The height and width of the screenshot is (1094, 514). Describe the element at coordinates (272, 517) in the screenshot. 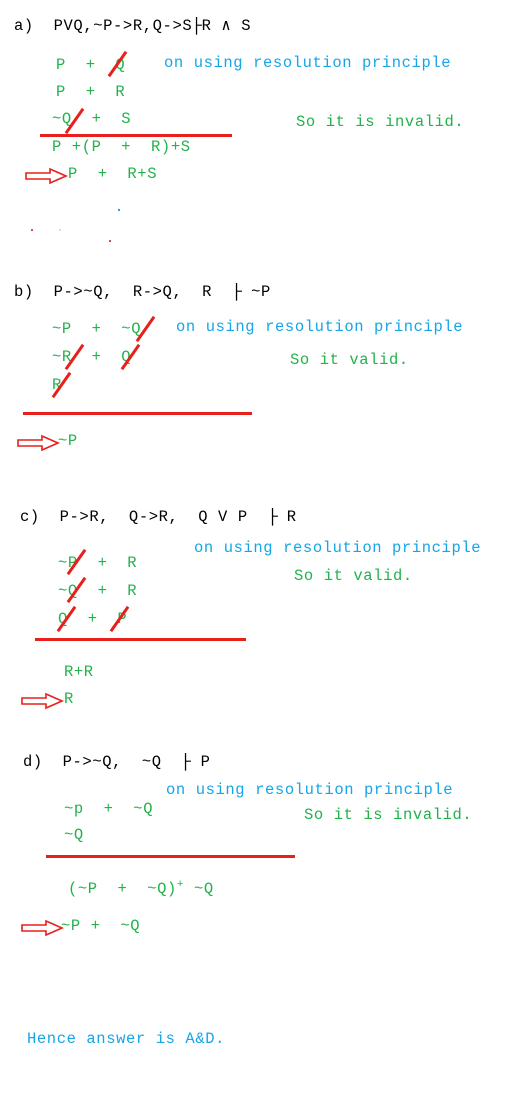

I see `turnstile-icon-c: ├` at that location.